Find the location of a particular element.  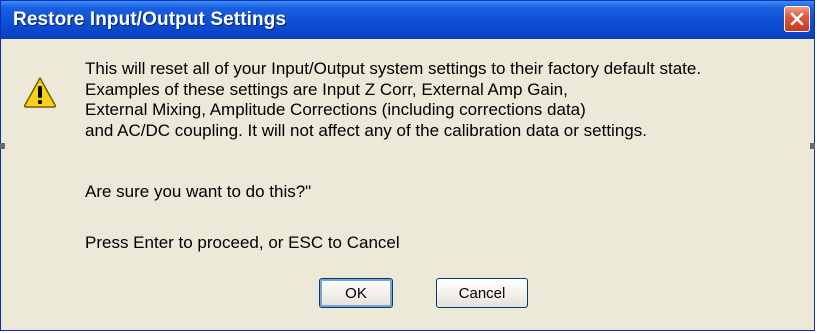

close-icon is located at coordinates (797, 19).